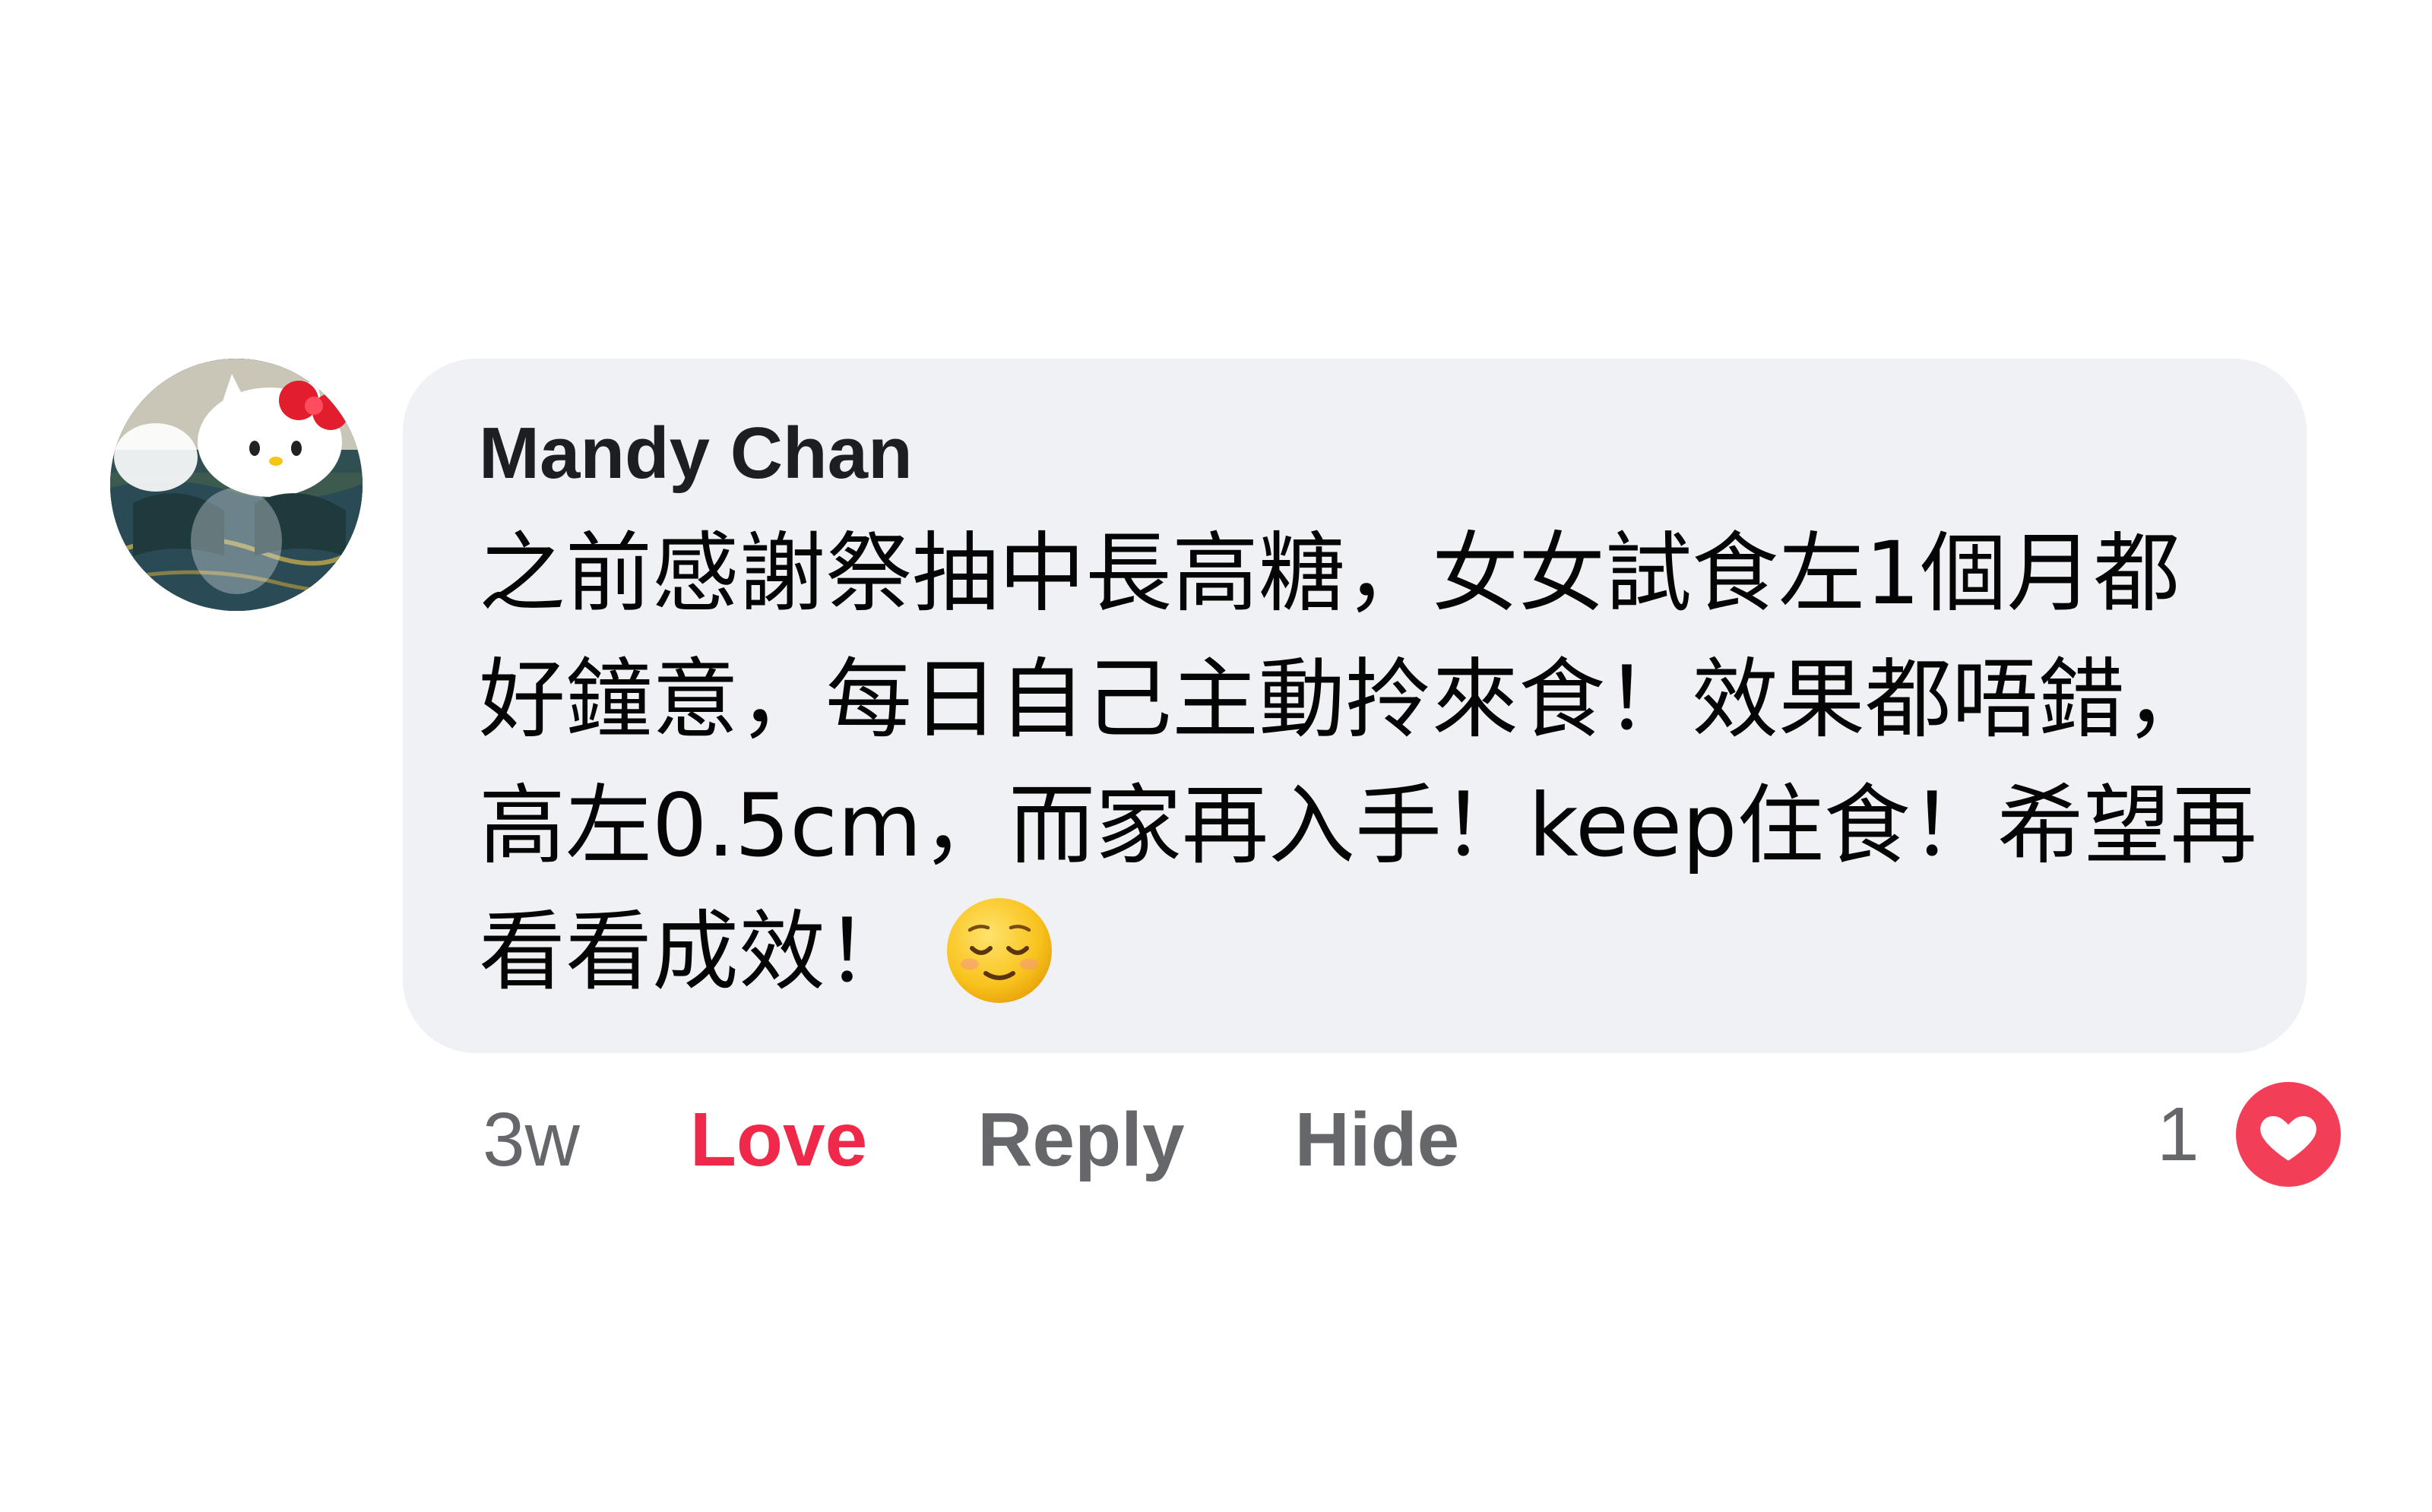 The image size is (2432, 1512). I want to click on reply-button: Reply, so click(1080, 1140).